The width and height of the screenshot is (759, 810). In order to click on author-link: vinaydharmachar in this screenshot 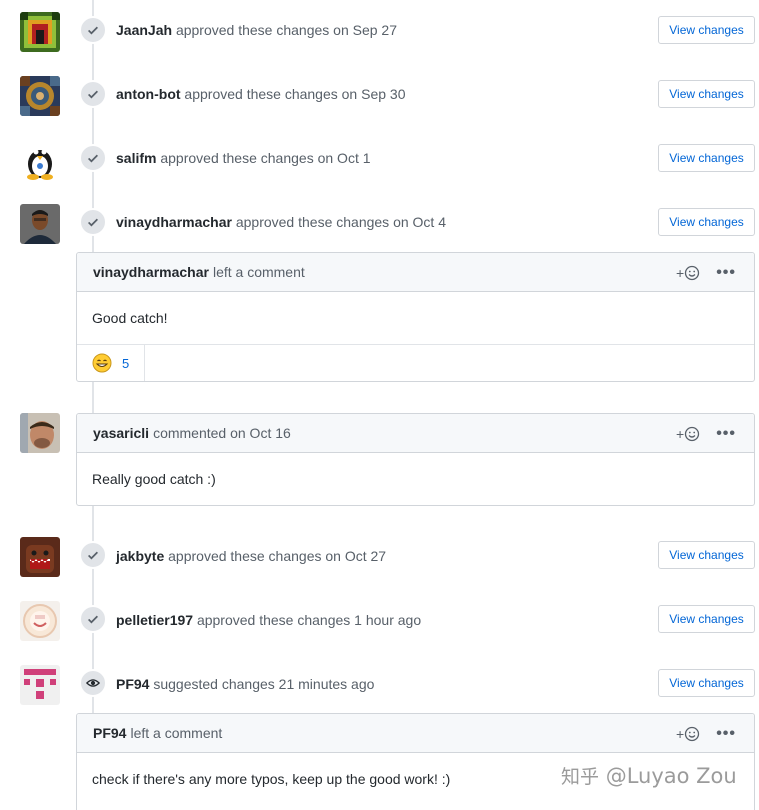, I will do `click(174, 222)`.